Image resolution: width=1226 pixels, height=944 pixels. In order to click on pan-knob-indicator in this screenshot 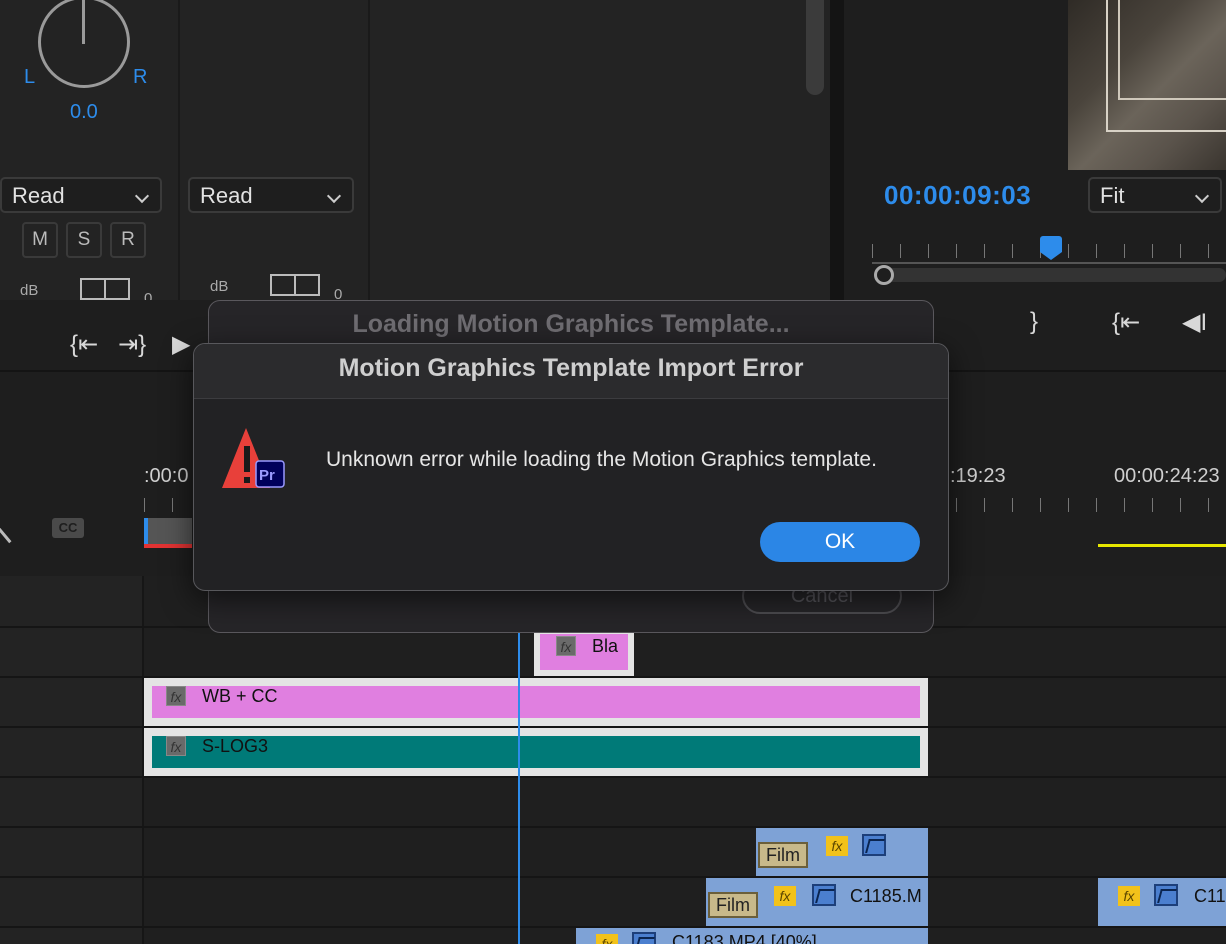, I will do `click(83, 22)`.